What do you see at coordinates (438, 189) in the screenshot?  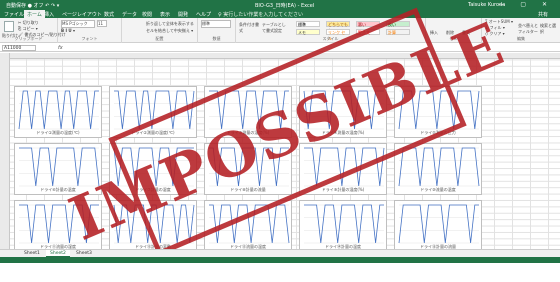 I see `chart-title: ドライ⑩流量の温度` at bounding box center [438, 189].